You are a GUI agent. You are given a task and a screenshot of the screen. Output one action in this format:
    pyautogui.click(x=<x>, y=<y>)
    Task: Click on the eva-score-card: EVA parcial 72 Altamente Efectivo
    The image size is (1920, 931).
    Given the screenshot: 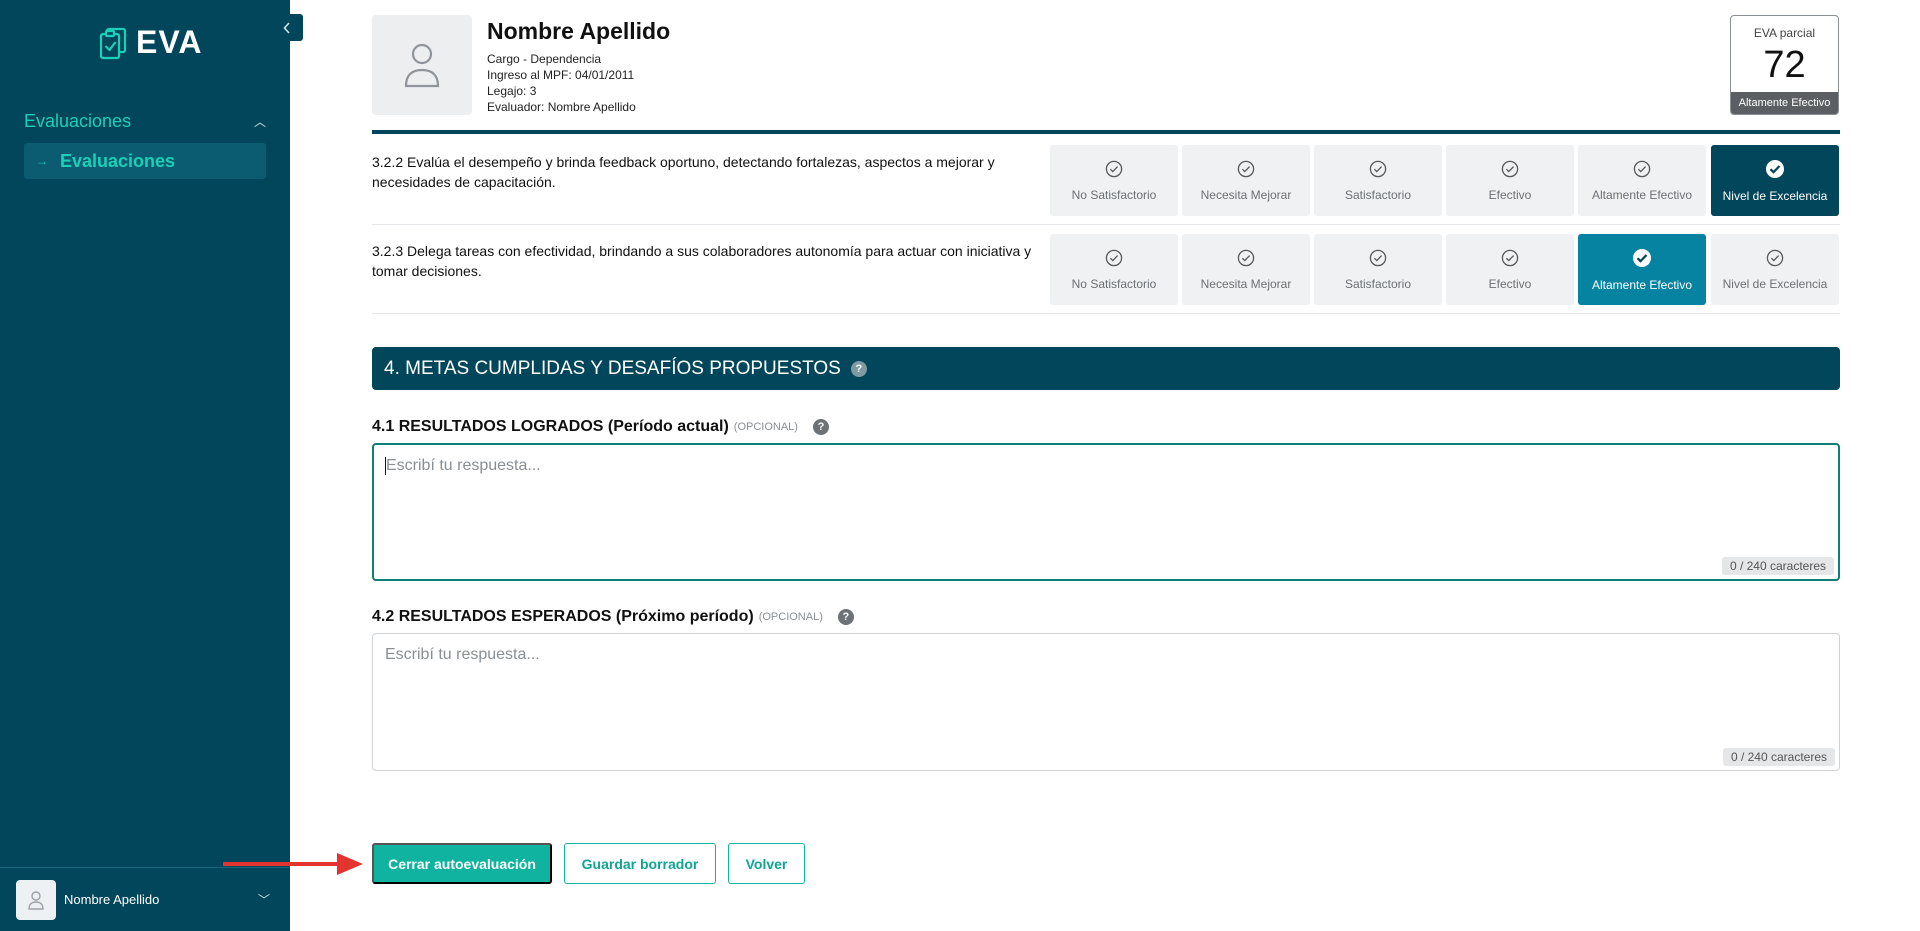 What is the action you would take?
    pyautogui.click(x=1784, y=65)
    